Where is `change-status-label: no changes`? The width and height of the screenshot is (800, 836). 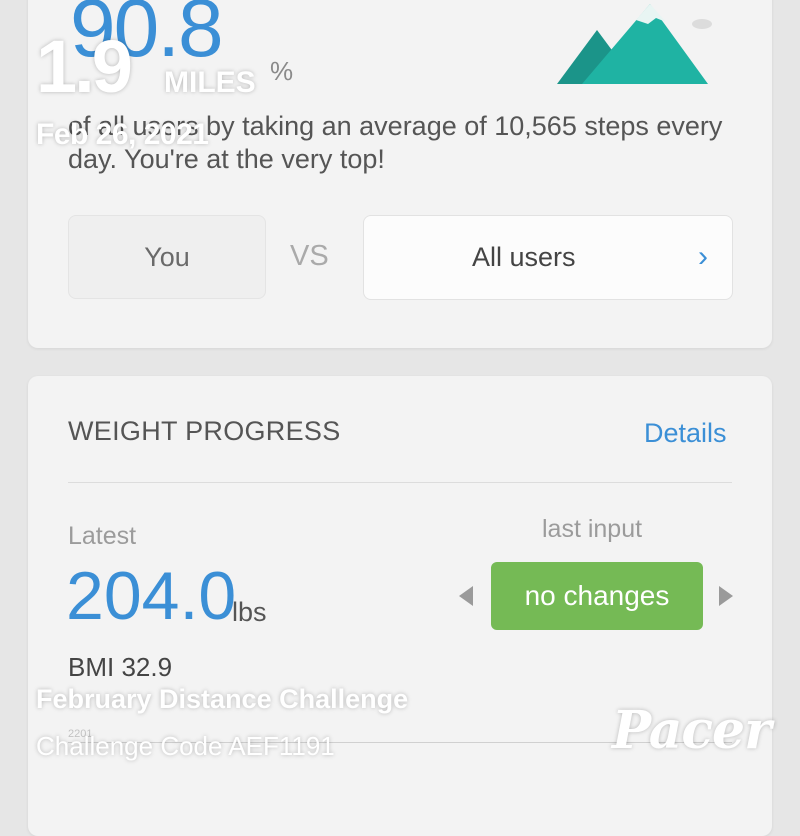 change-status-label: no changes is located at coordinates (597, 595).